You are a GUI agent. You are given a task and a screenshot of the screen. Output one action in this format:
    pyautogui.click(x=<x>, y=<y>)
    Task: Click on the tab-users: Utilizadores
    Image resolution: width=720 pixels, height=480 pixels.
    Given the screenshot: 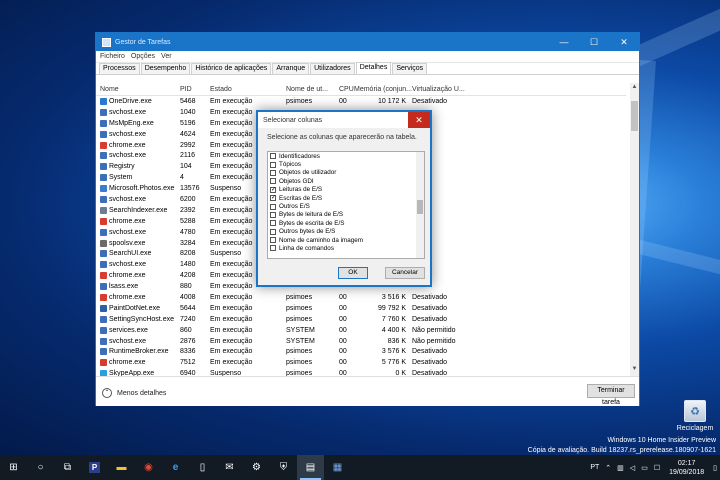 What is the action you would take?
    pyautogui.click(x=332, y=68)
    